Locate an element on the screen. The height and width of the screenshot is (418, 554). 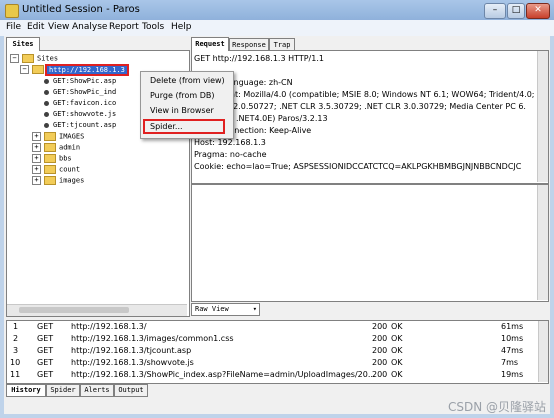
tree-folder-label: bbs is located at coordinates (65, 158).